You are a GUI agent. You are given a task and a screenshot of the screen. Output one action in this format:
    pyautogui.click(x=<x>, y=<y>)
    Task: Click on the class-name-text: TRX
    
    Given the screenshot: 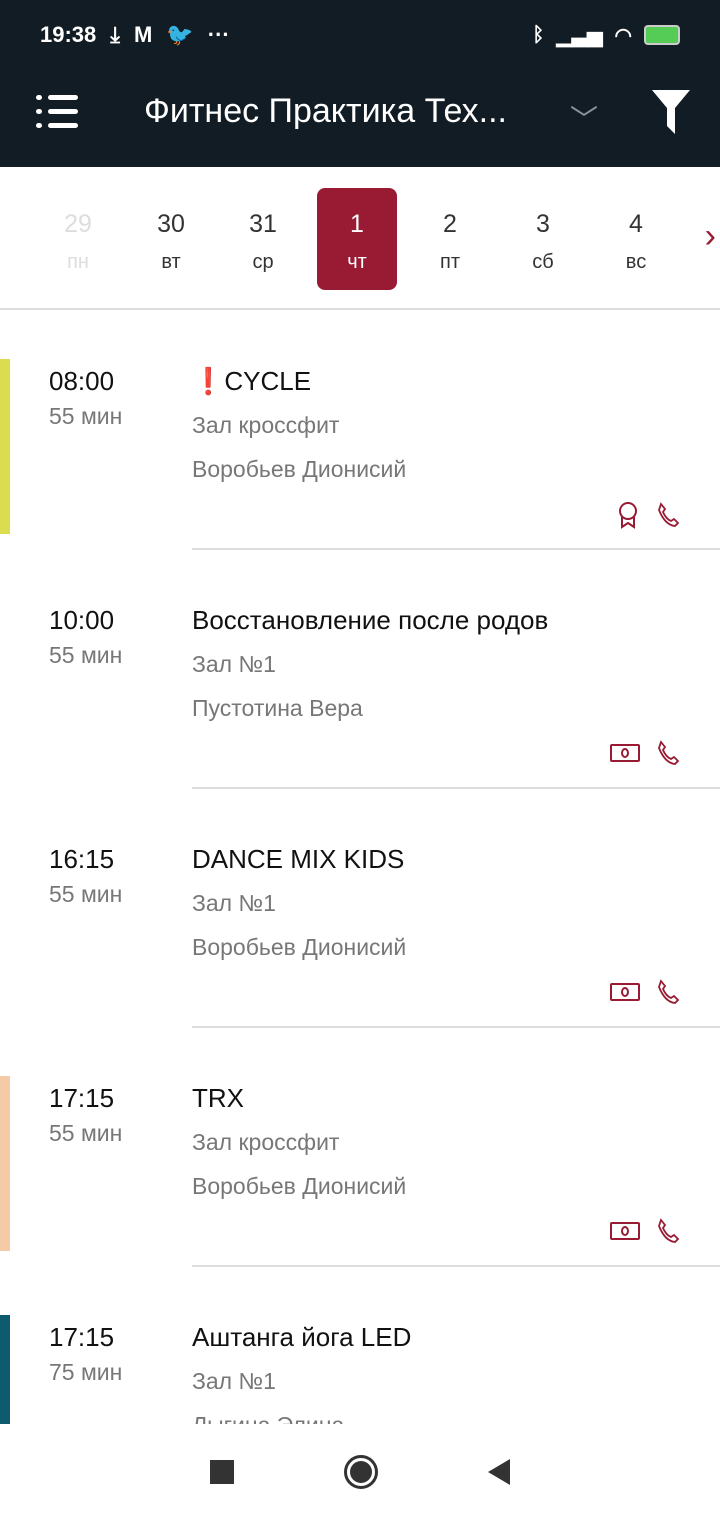 What is the action you would take?
    pyautogui.click(x=218, y=1098)
    